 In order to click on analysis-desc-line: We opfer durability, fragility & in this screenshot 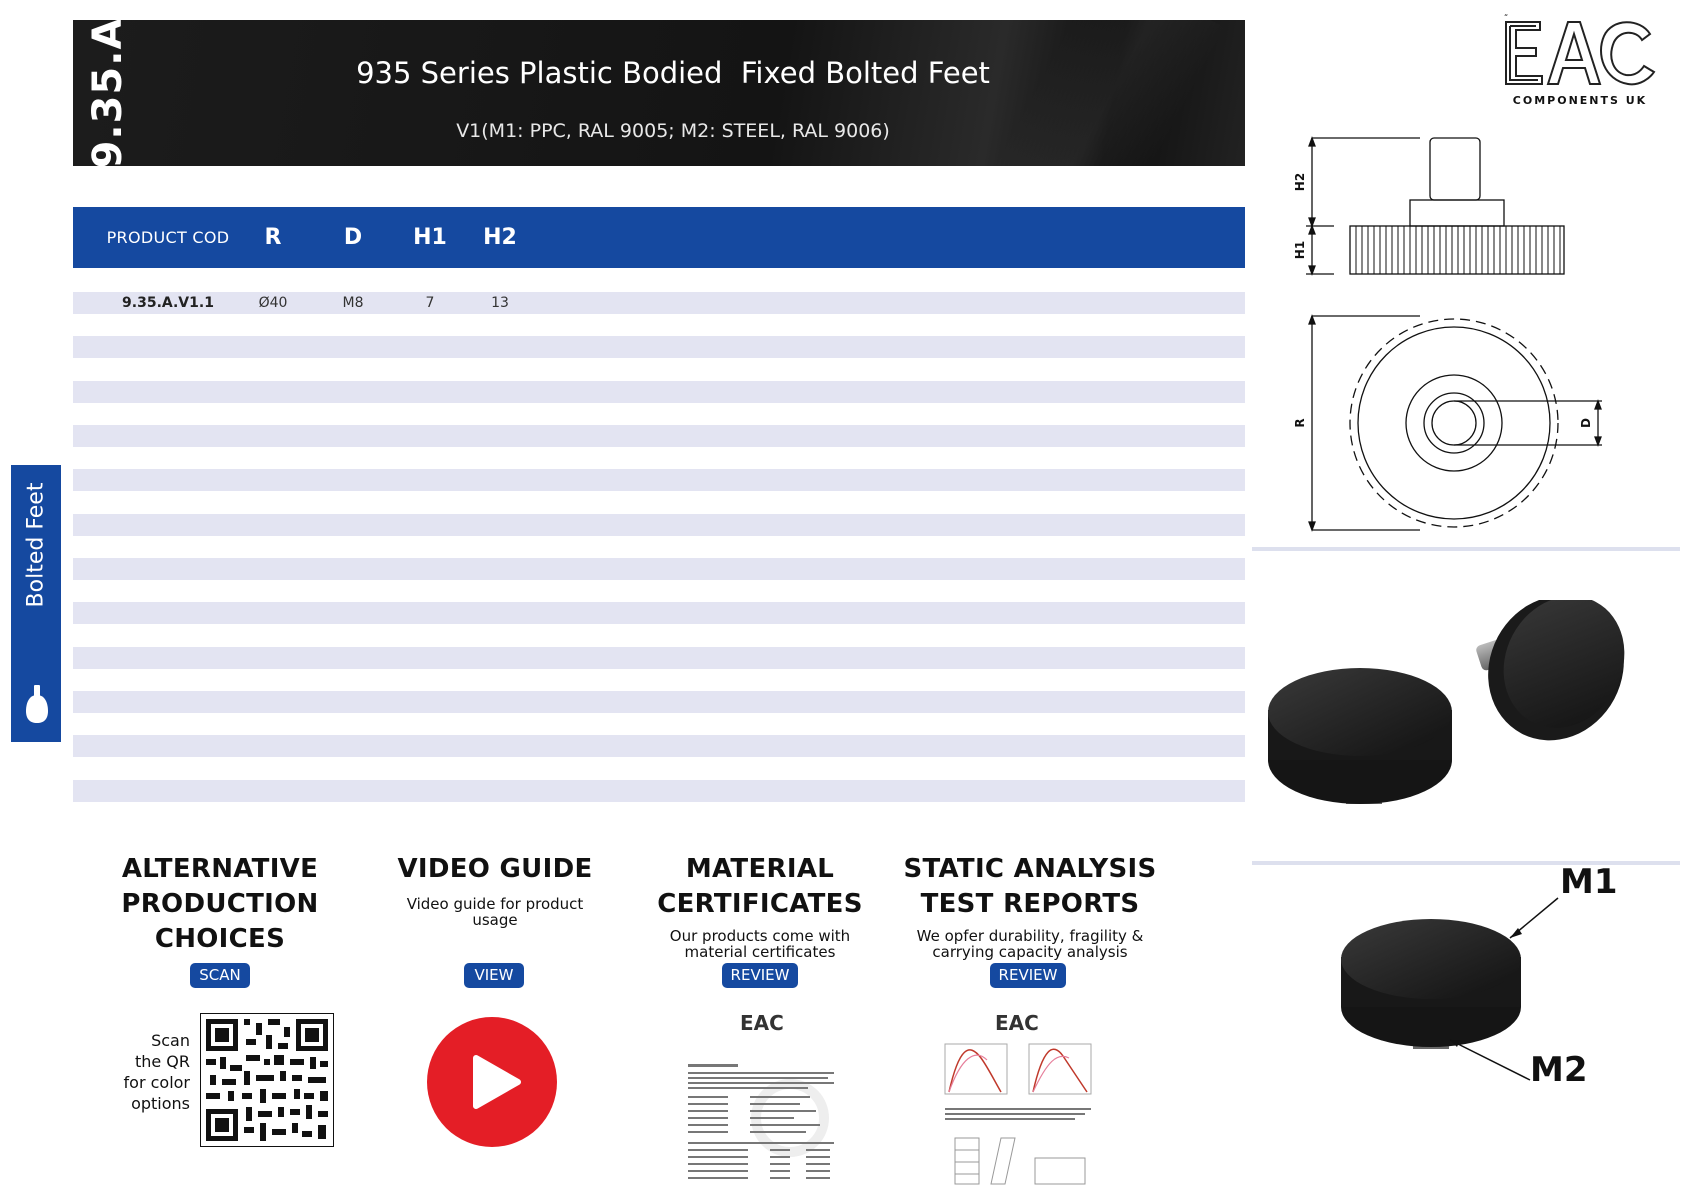, I will do `click(1030, 936)`.